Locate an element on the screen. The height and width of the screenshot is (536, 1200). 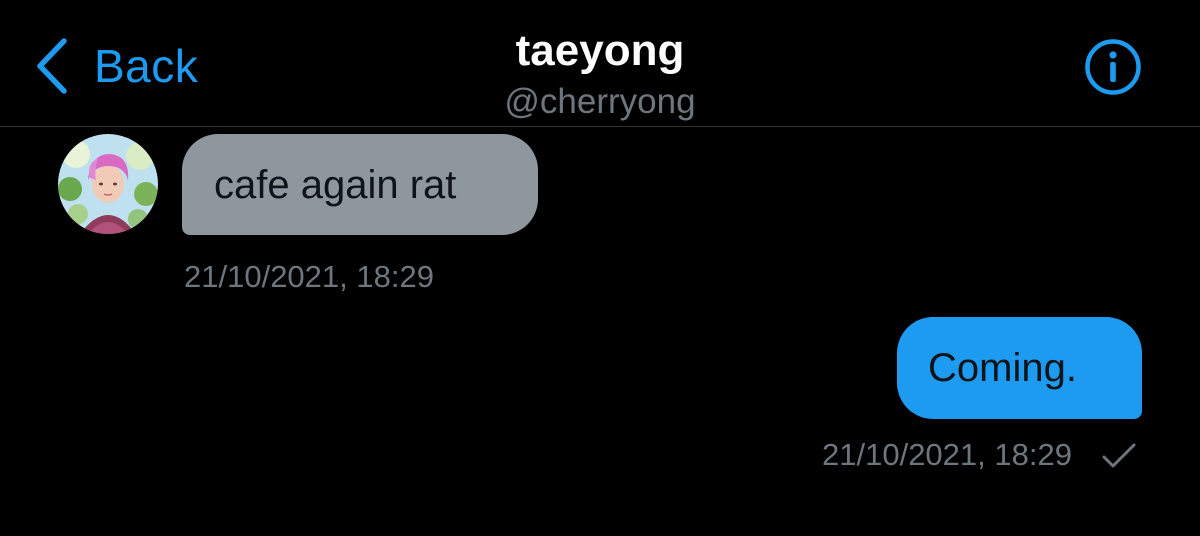
message-bubble-incoming: cafe again rat is located at coordinates (360, 184).